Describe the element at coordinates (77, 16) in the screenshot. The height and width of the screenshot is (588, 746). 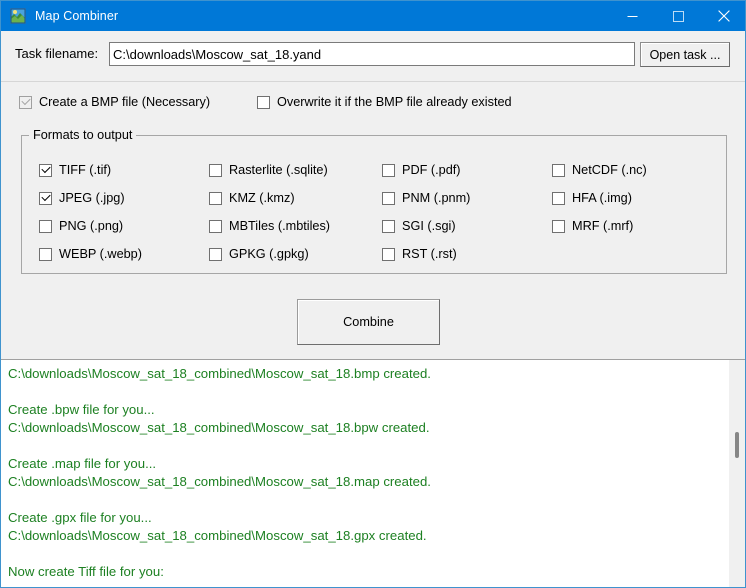
I see `window-title: Map Combiner` at that location.